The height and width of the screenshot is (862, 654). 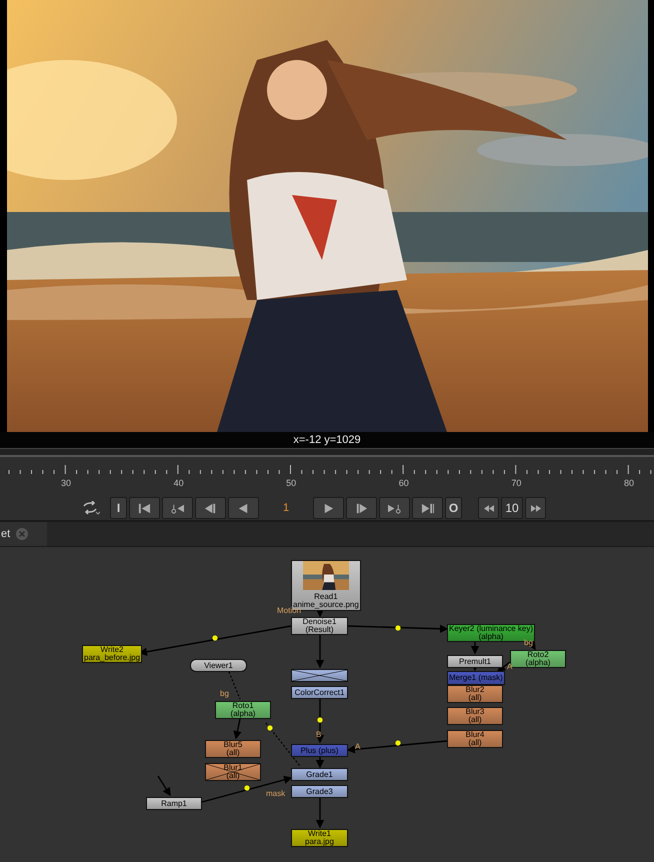 I want to click on fast-forward-icon, so click(x=535, y=508).